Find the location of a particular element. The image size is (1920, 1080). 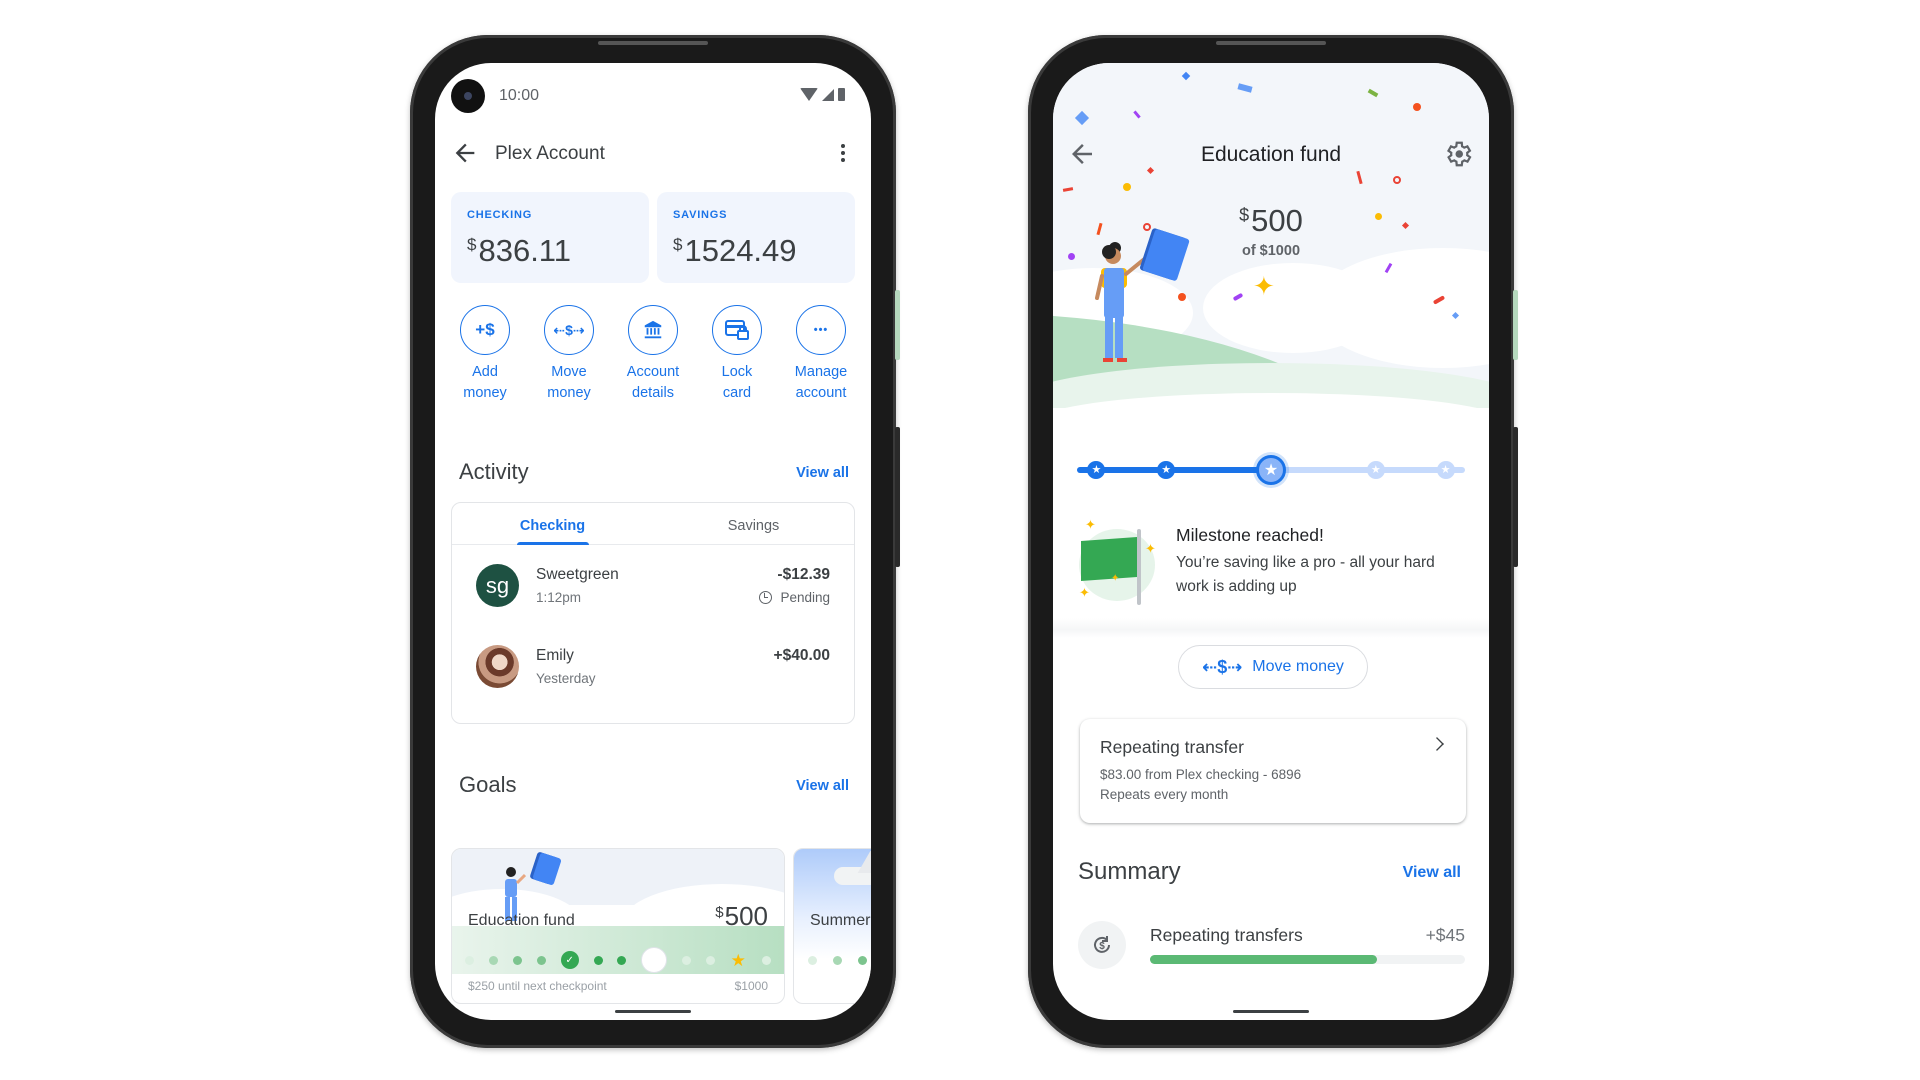

milestone-title: Milestone reached! is located at coordinates (1250, 535).